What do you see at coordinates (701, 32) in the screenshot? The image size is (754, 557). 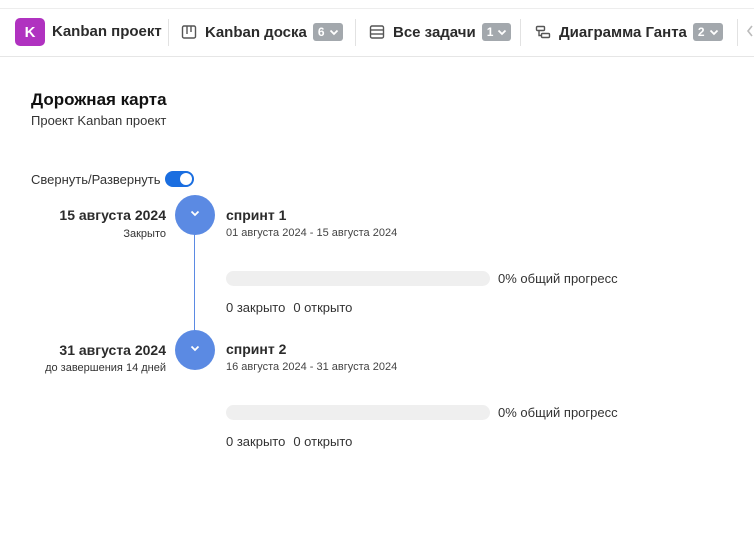 I see `badge-count: 2` at bounding box center [701, 32].